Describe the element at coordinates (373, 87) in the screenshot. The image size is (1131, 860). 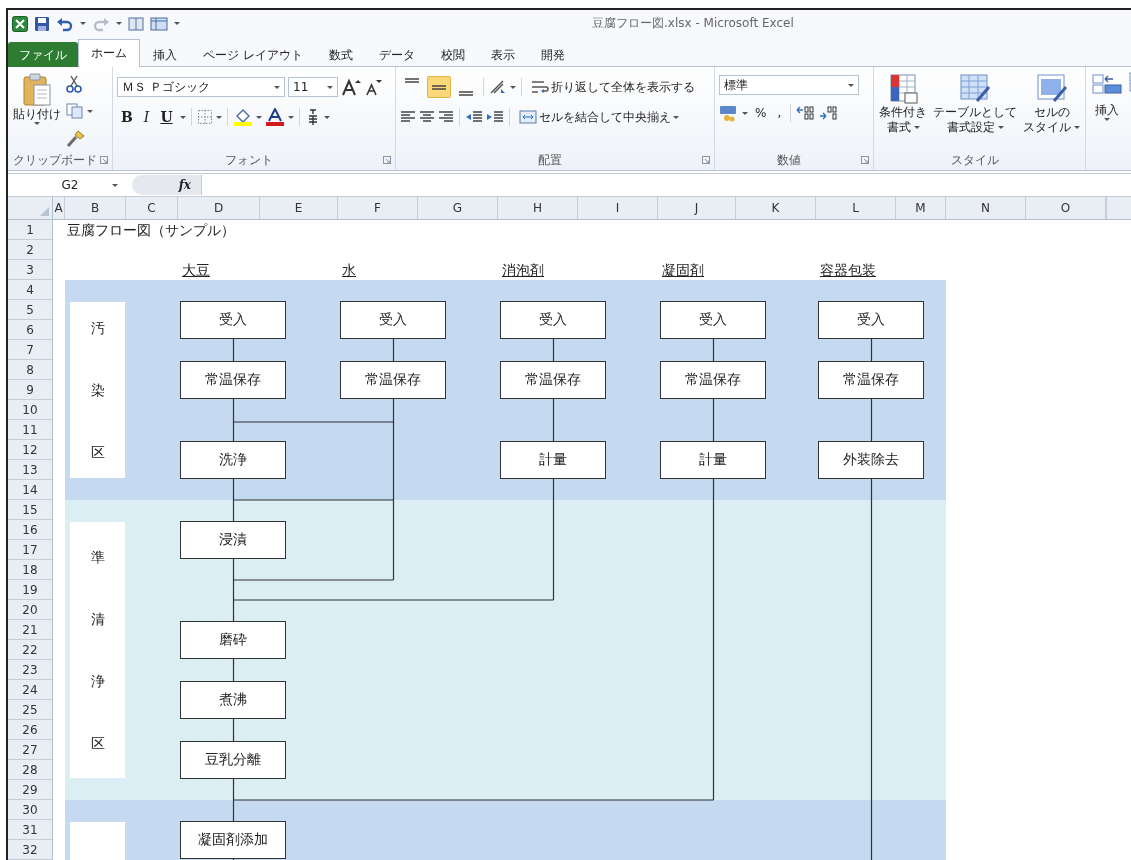
I see `shrink-font-icon` at that location.